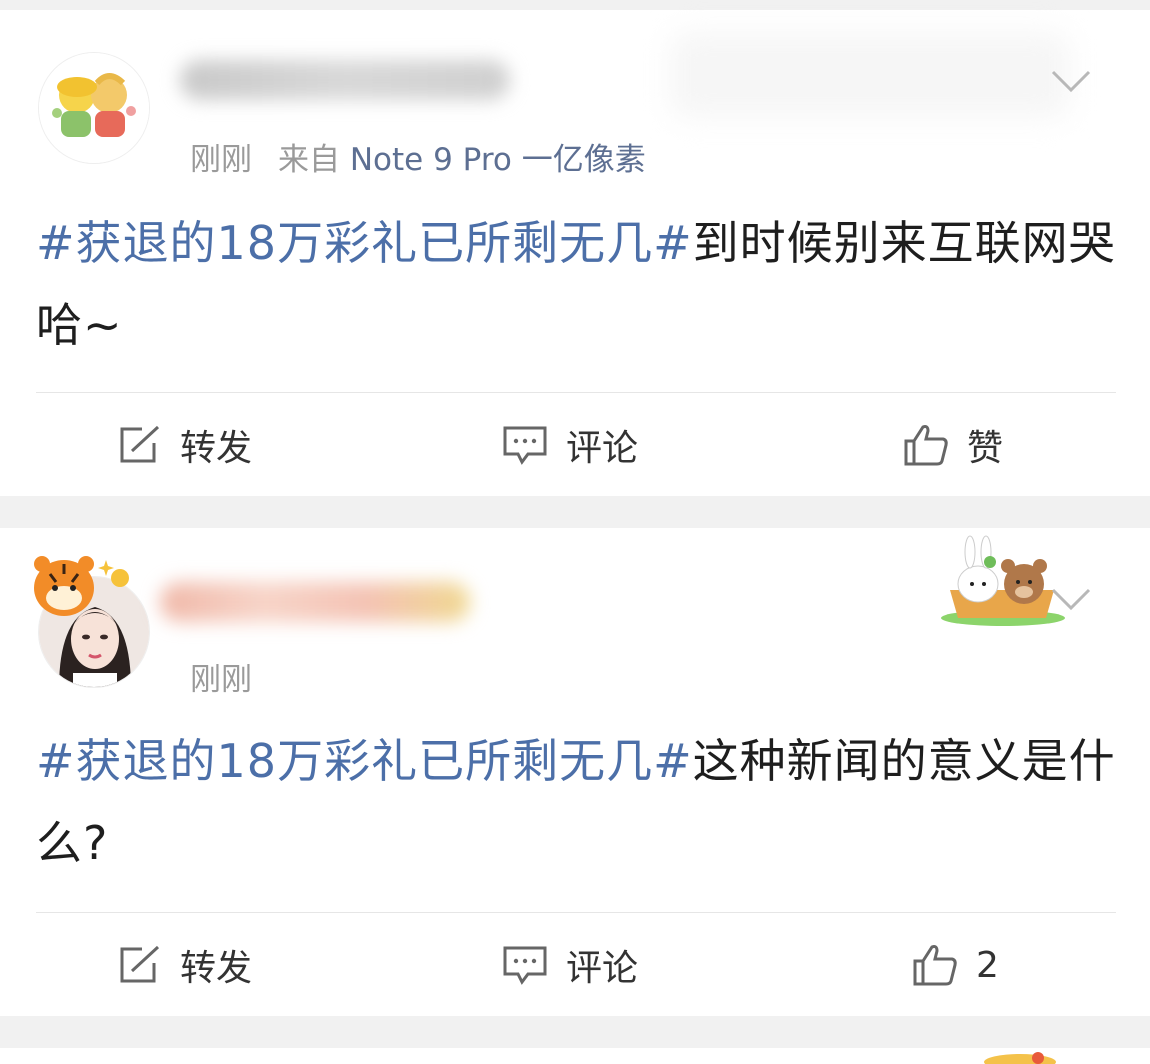  What do you see at coordinates (309, 160) in the screenshot?
I see `post-source-label: 来自` at bounding box center [309, 160].